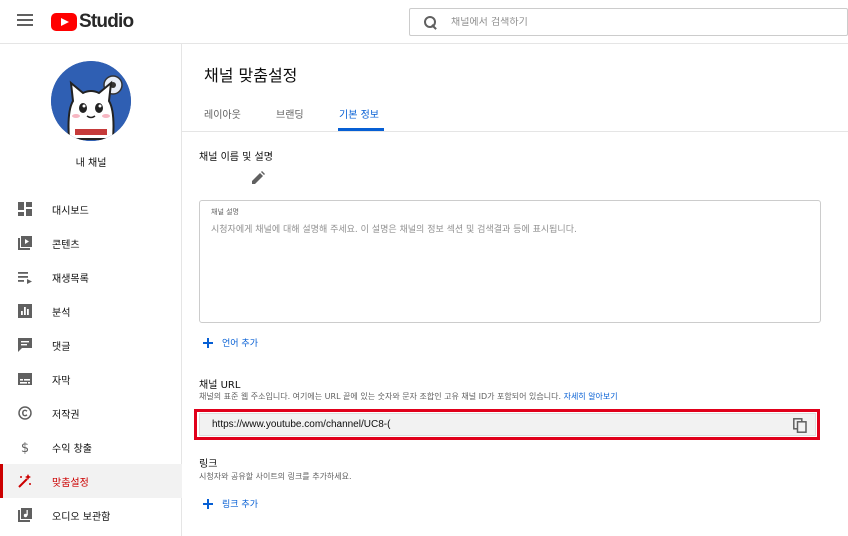  Describe the element at coordinates (240, 505) in the screenshot. I see `add-link-label: 링크 추가` at that location.